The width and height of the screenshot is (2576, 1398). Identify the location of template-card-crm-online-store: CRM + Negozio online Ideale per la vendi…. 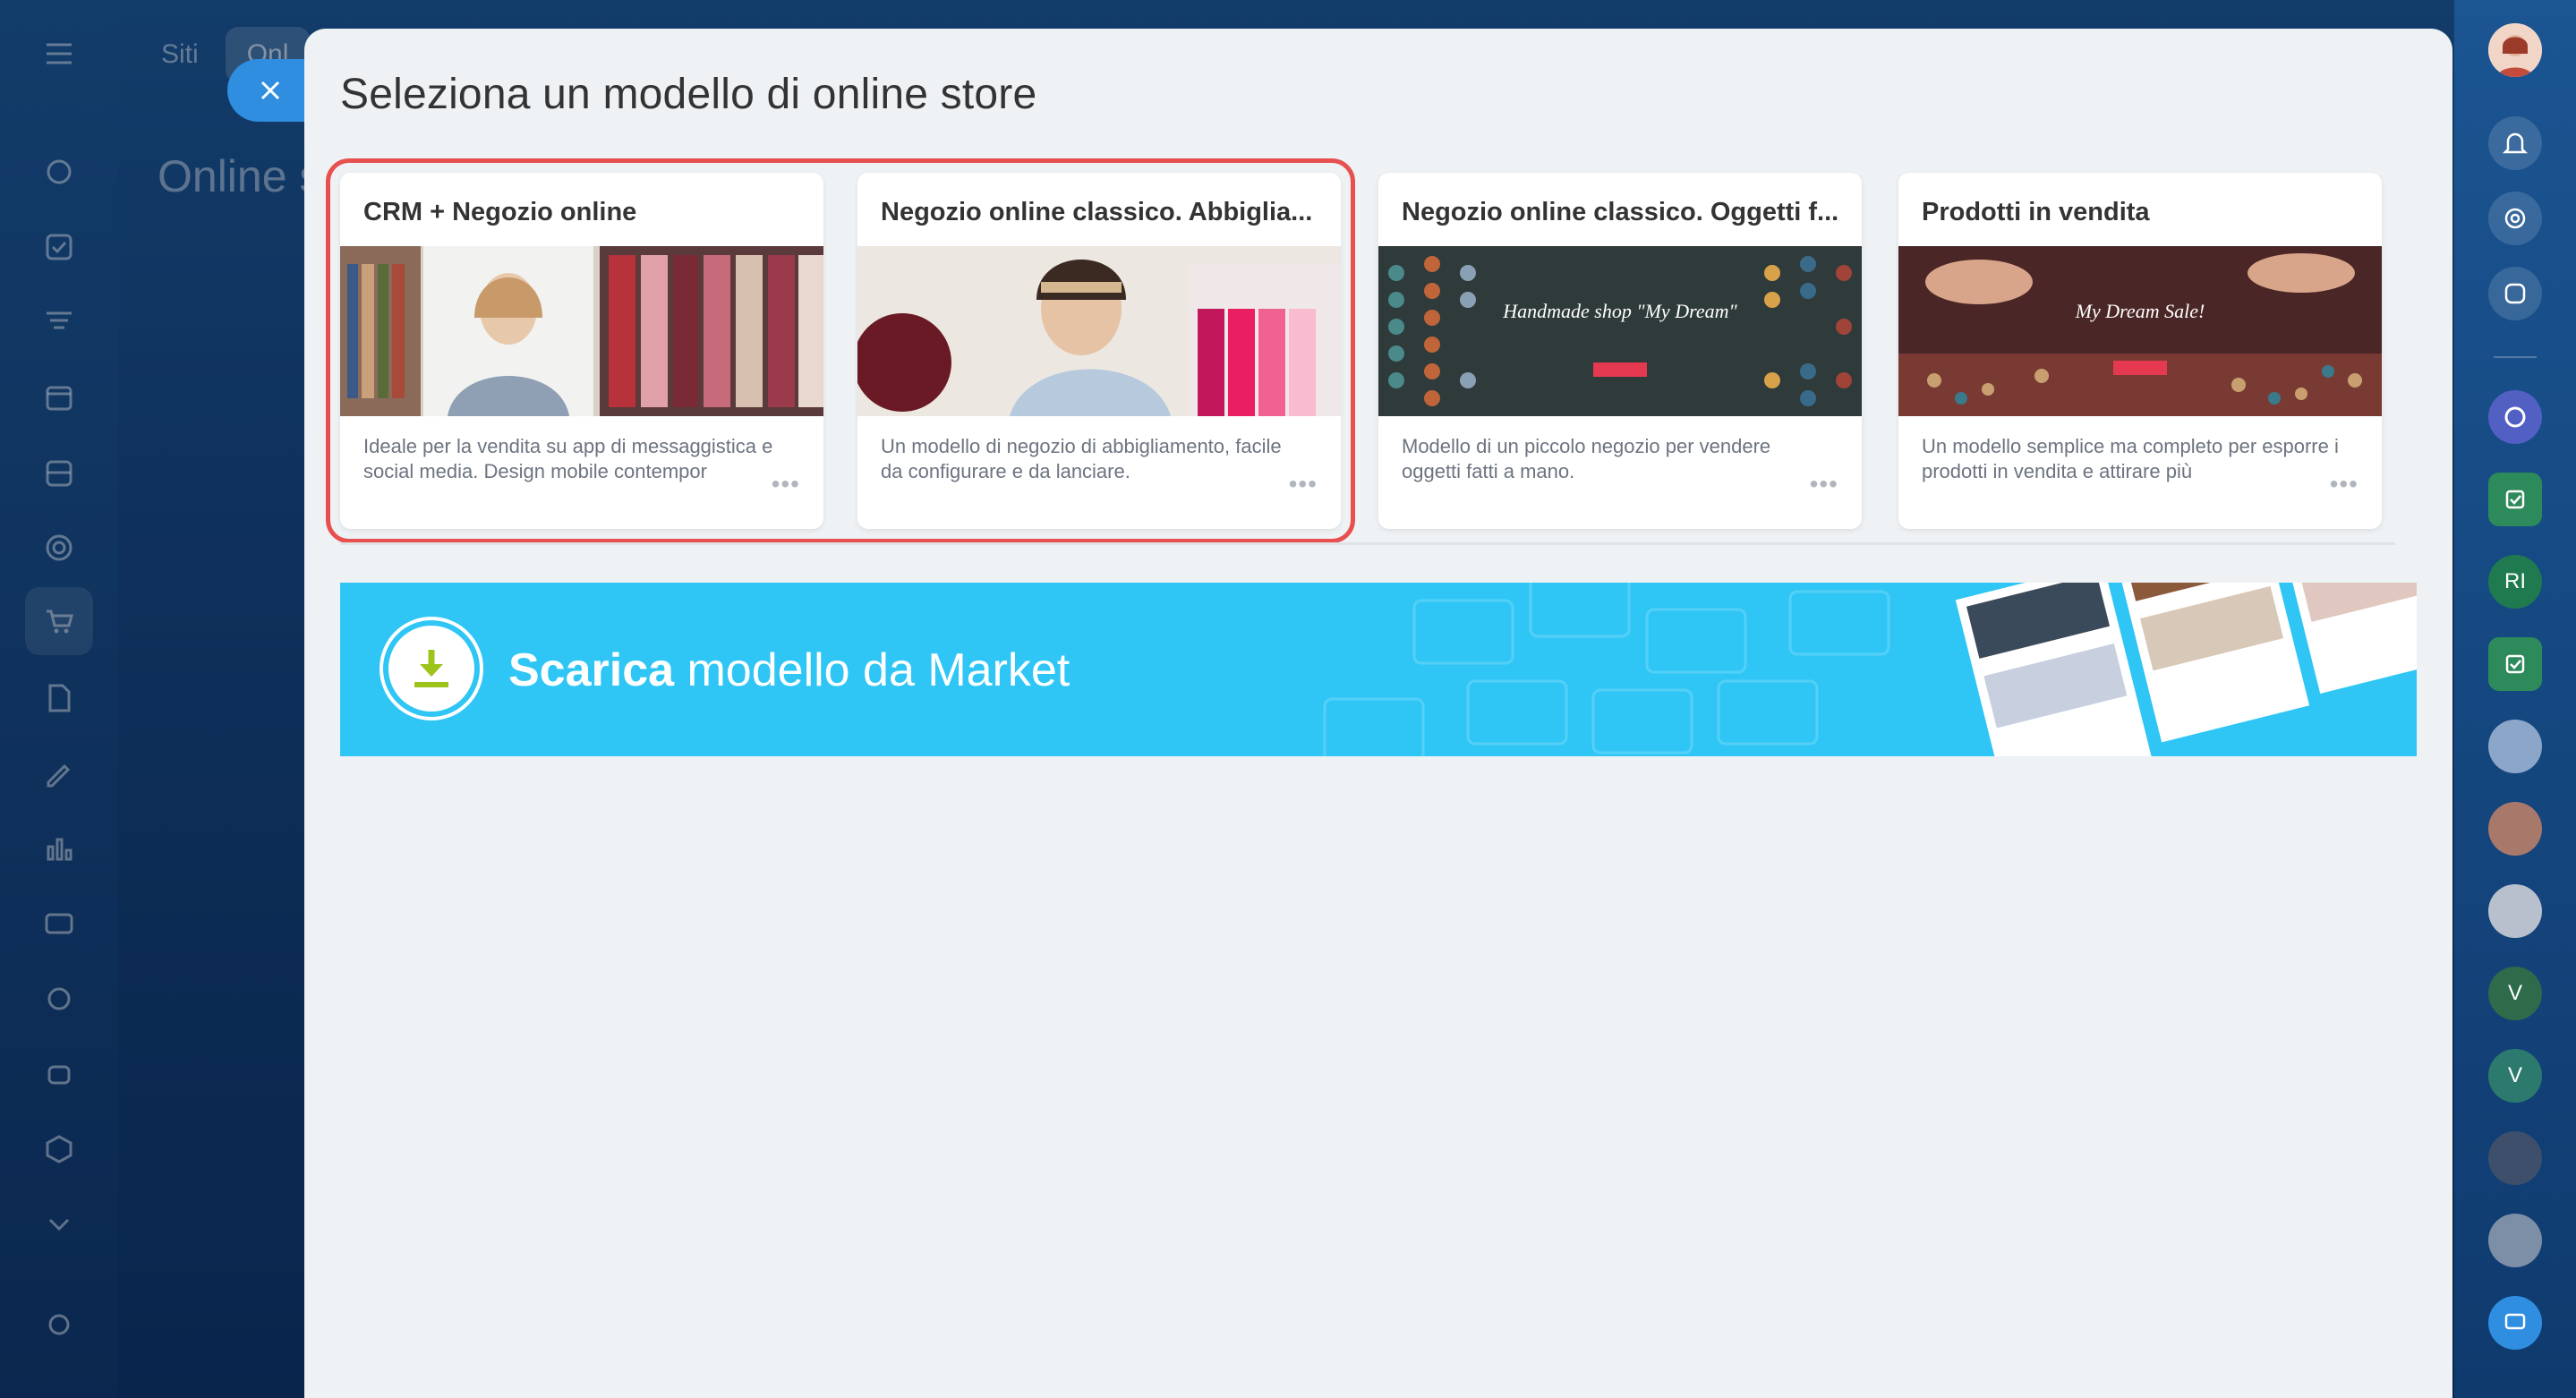
(581, 351).